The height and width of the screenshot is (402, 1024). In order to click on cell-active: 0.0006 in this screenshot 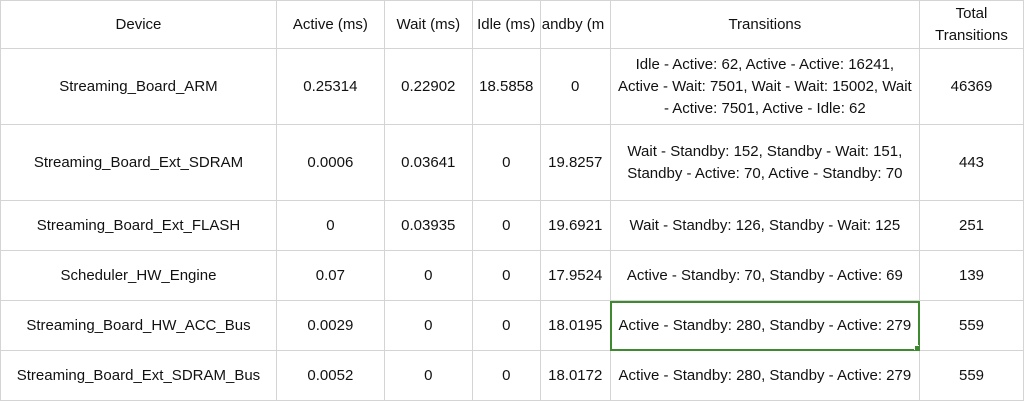, I will do `click(330, 162)`.